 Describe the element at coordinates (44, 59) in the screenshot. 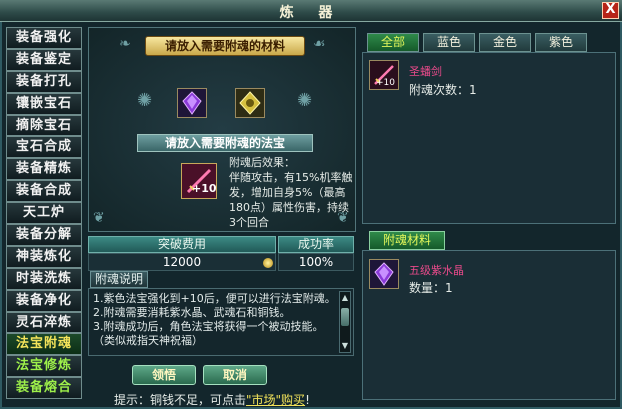

I see `menu-item-equip-identify: 装备鉴定` at that location.